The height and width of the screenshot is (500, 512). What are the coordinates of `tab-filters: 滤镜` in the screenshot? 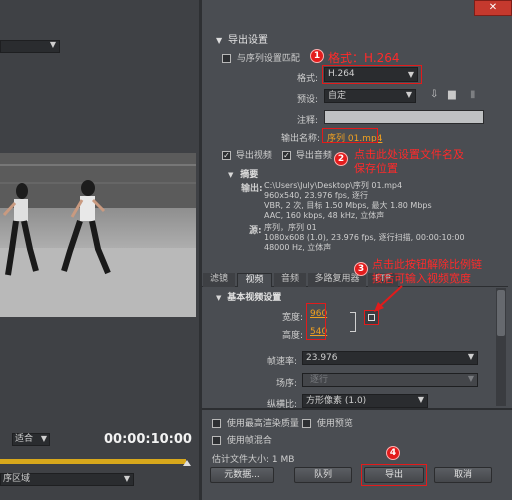 It's located at (219, 280).